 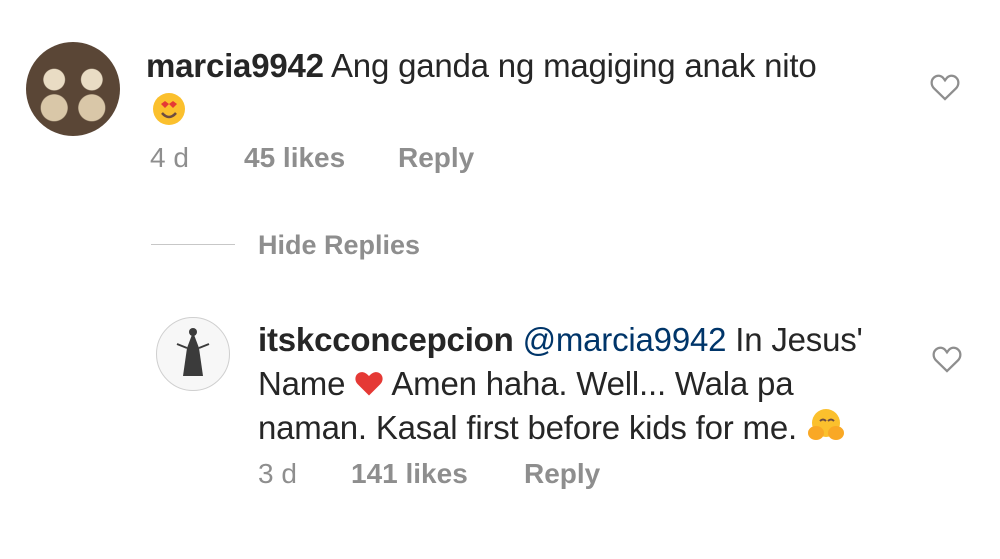 What do you see at coordinates (73, 89) in the screenshot?
I see `avatar` at bounding box center [73, 89].